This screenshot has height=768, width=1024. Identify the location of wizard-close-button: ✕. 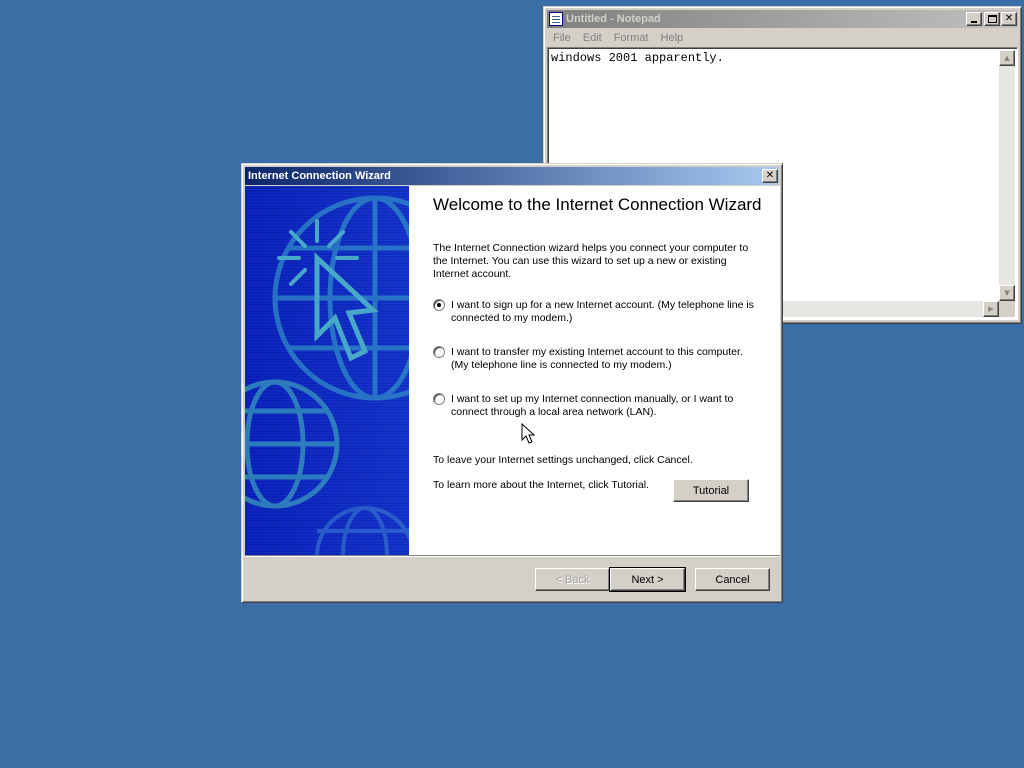
(770, 176).